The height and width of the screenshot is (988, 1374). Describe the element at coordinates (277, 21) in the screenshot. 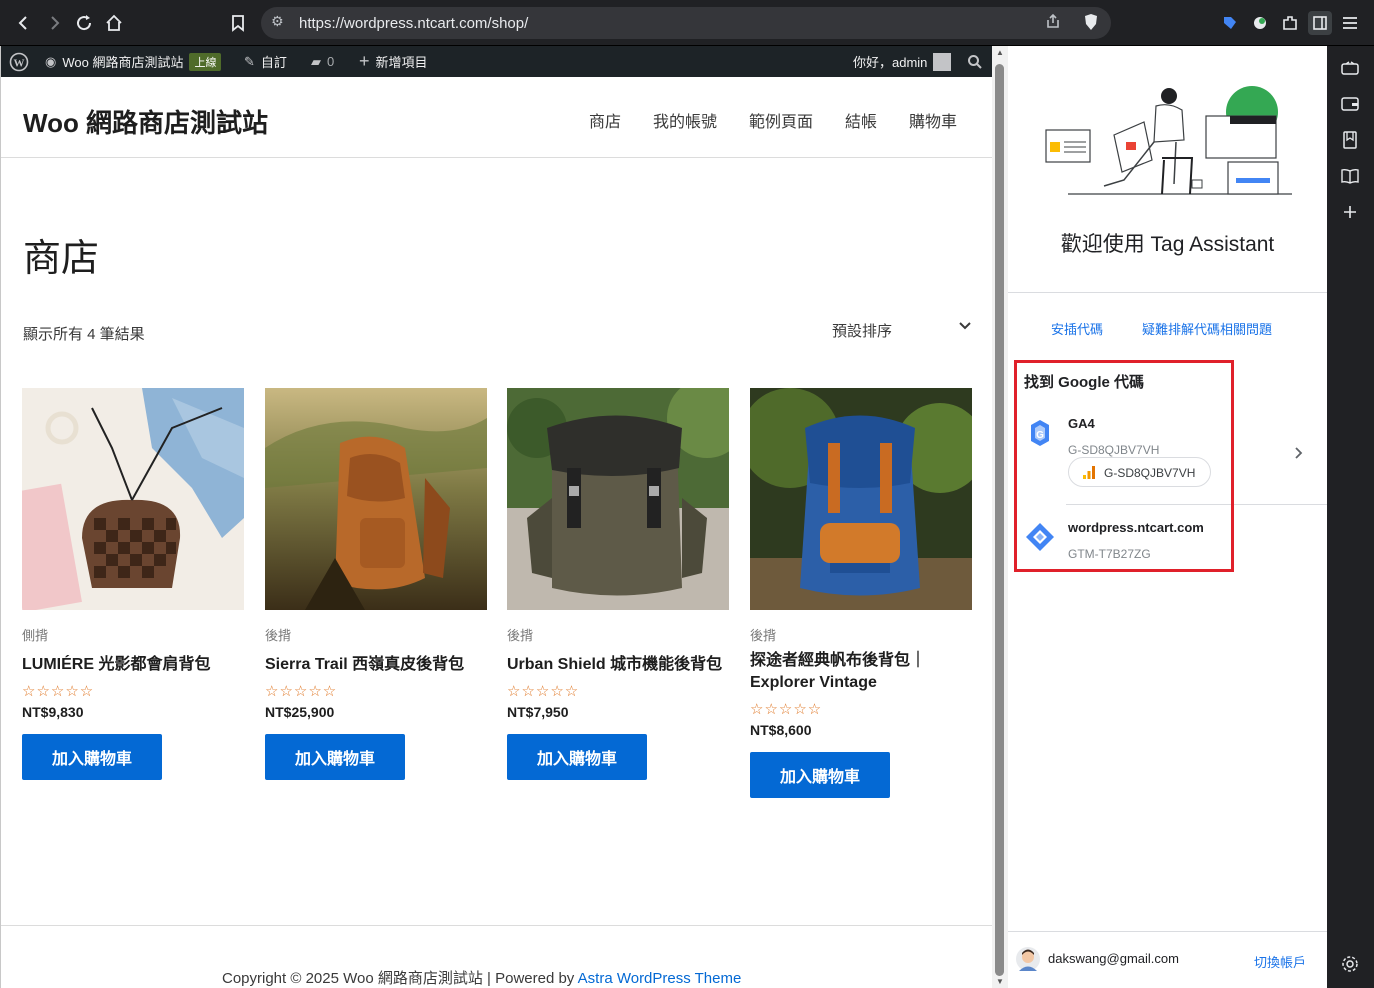

I see `site-settings-icon: ⚙` at that location.